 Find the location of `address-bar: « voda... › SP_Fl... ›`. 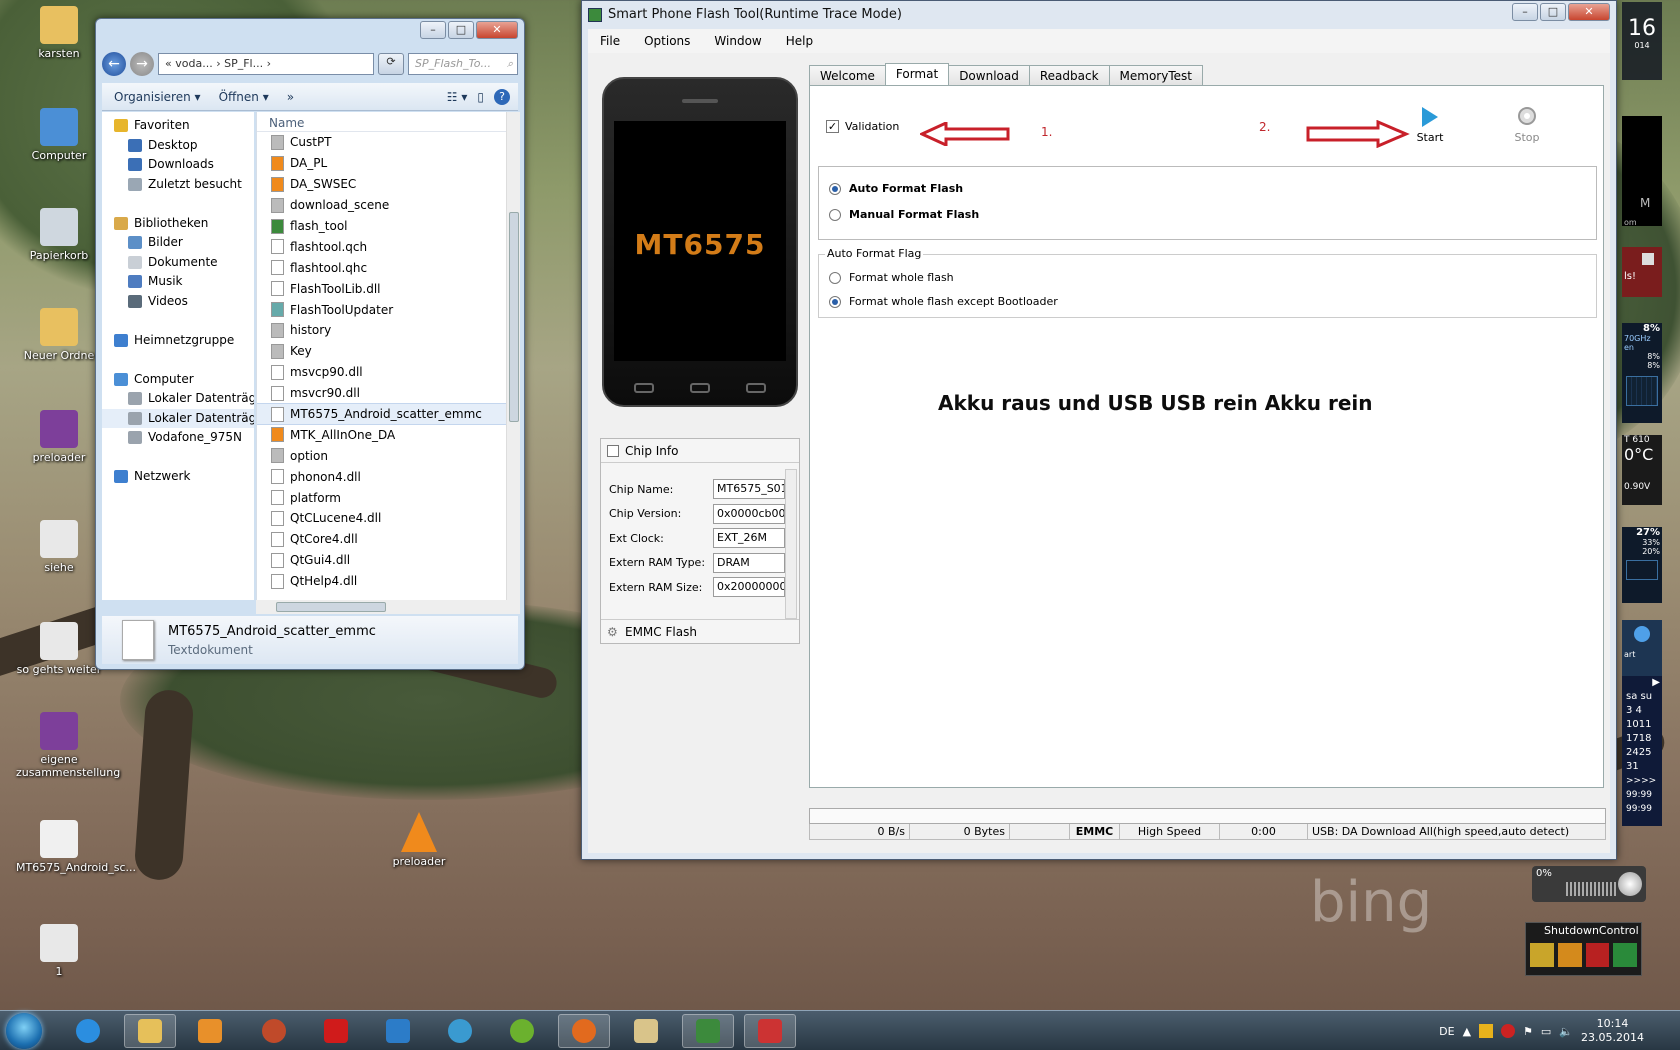

address-bar: « voda... › SP_Fl... › is located at coordinates (266, 64).